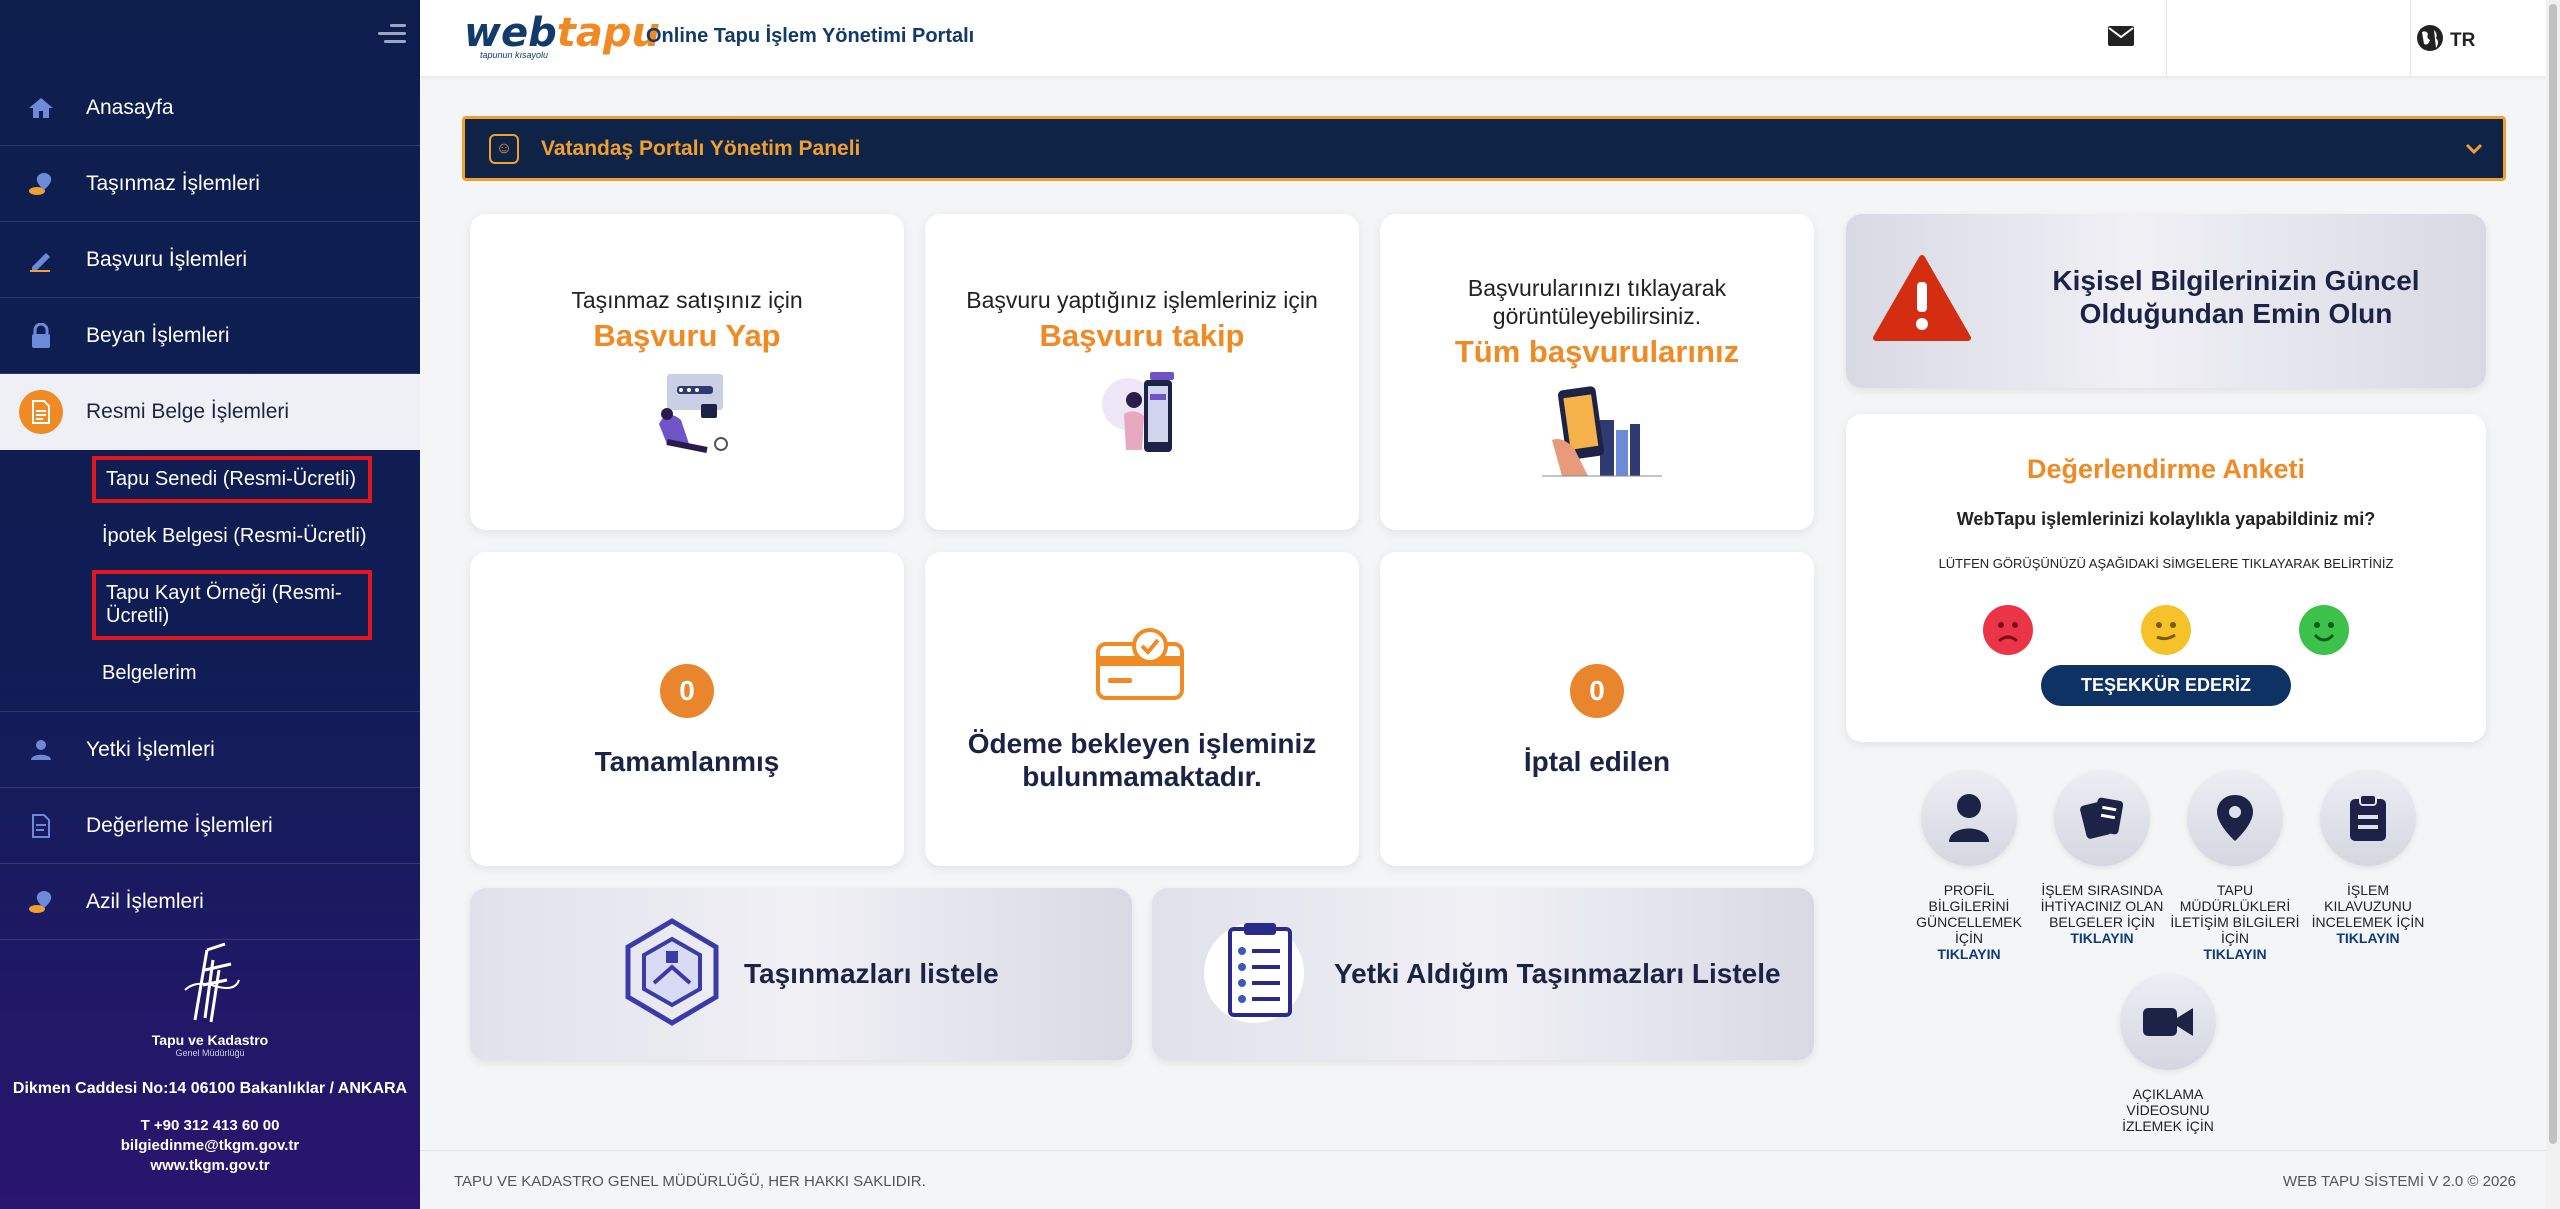 The width and height of the screenshot is (2560, 1209). Describe the element at coordinates (1597, 351) in the screenshot. I see `all-card-title: Tüm başvurularınız` at that location.